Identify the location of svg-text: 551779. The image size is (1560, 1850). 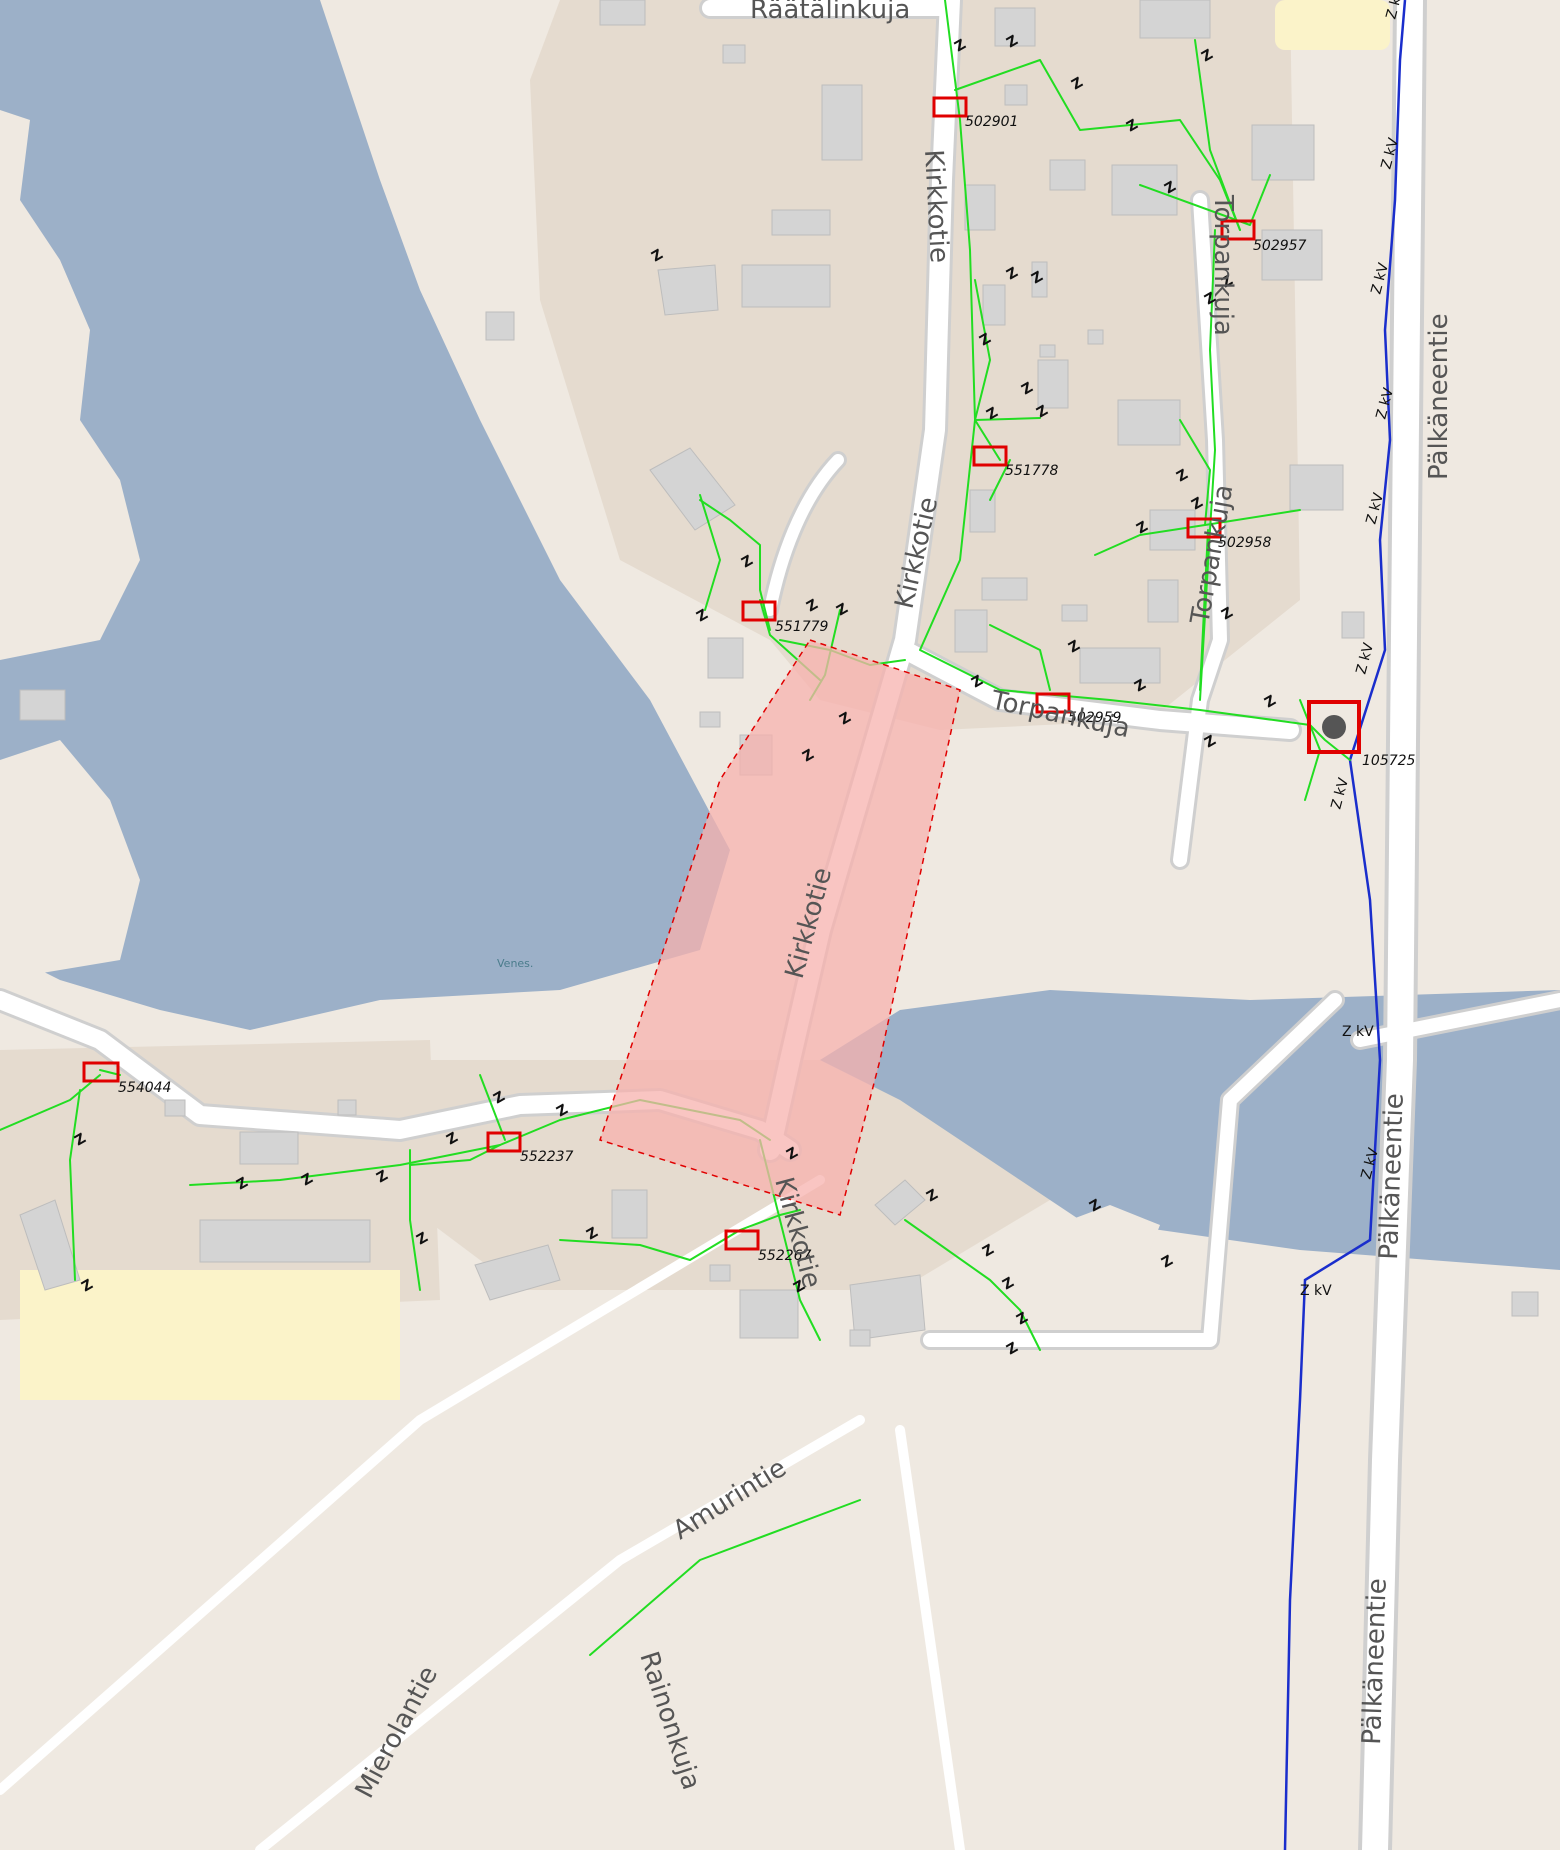
(802, 627).